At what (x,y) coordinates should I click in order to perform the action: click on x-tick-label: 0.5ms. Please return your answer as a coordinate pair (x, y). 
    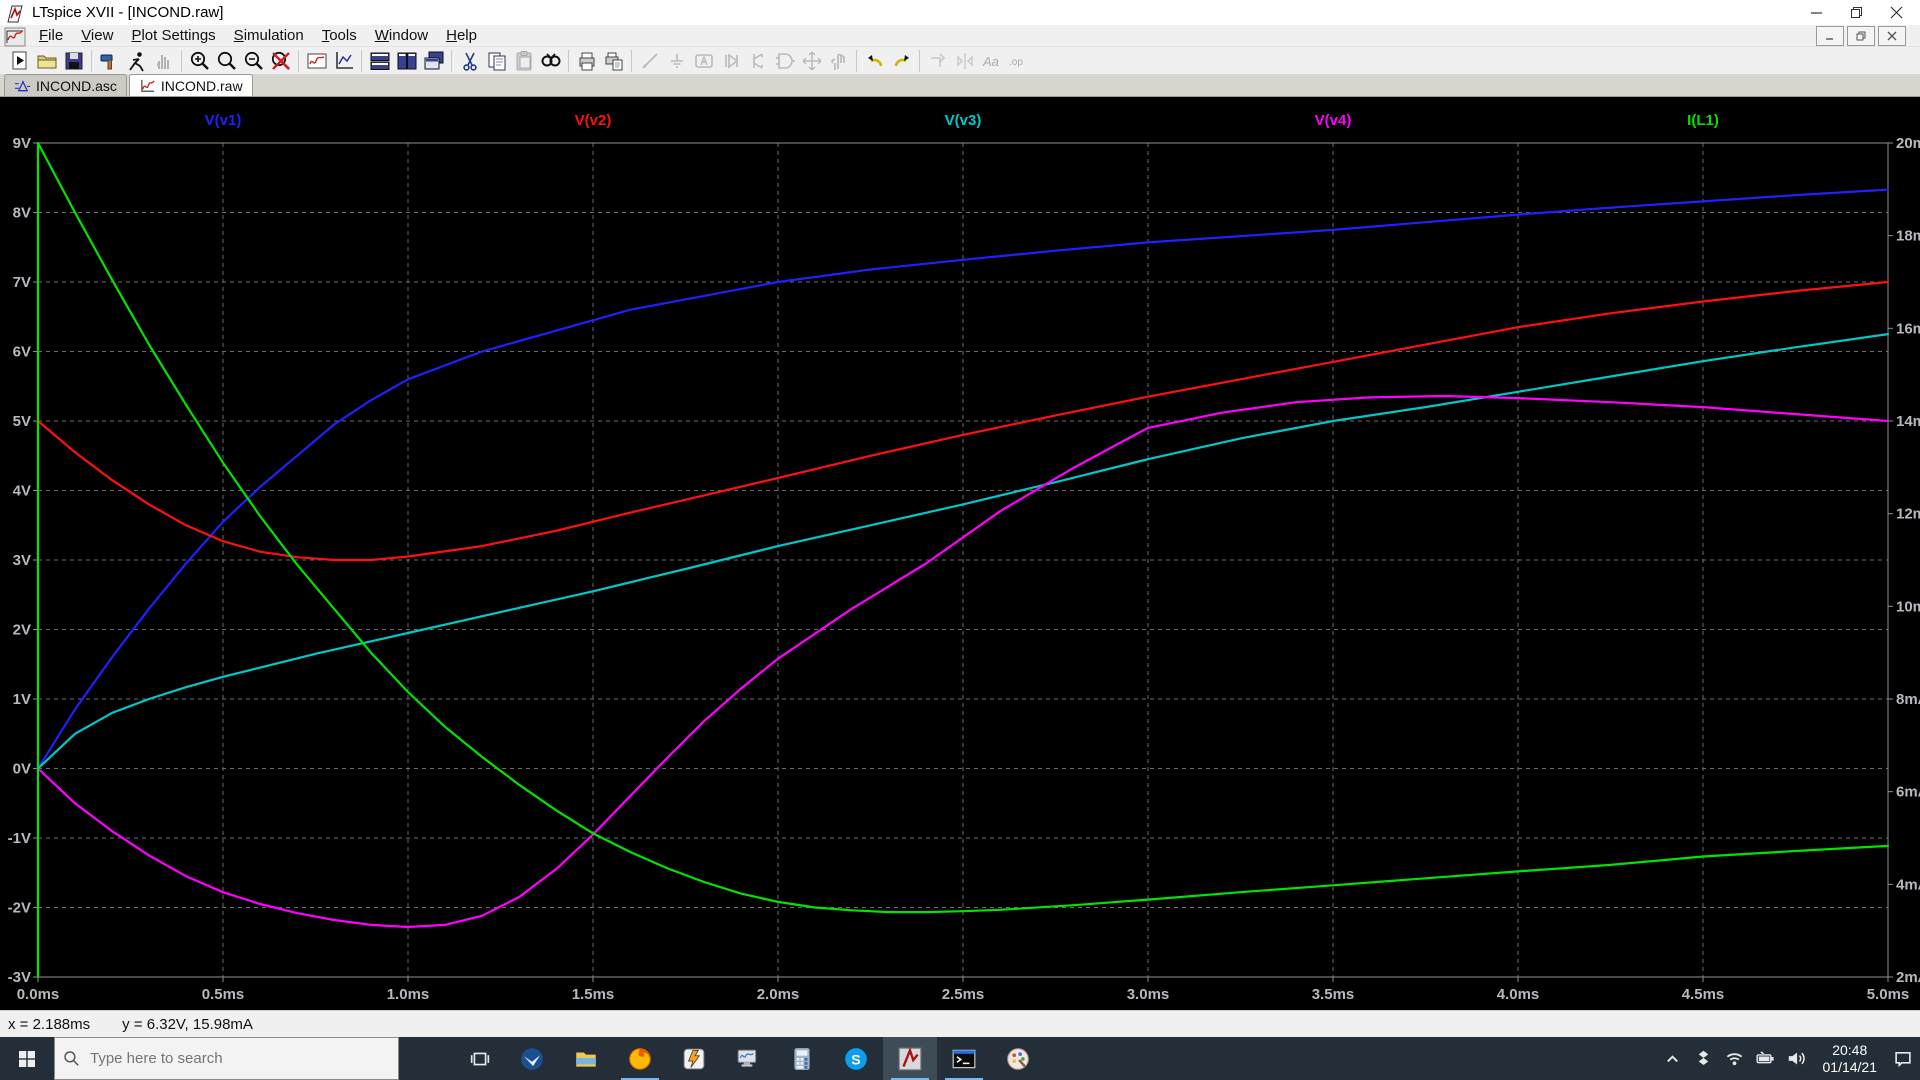
    Looking at the image, I should click on (223, 994).